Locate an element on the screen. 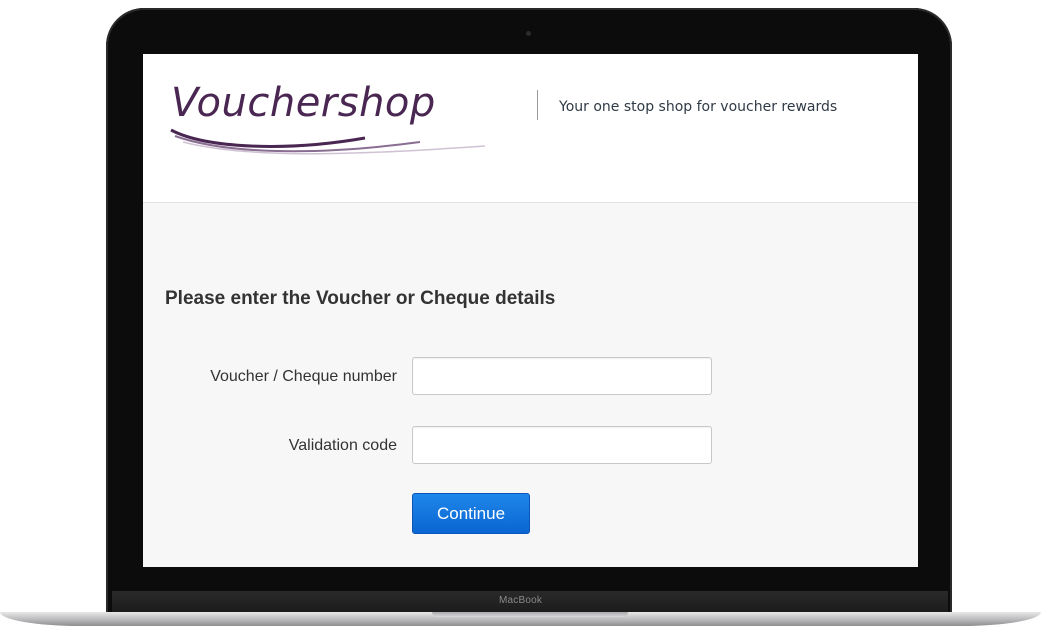 Image resolution: width=1041 pixels, height=634 pixels. device-brand-label: MacBook is located at coordinates (520, 600).